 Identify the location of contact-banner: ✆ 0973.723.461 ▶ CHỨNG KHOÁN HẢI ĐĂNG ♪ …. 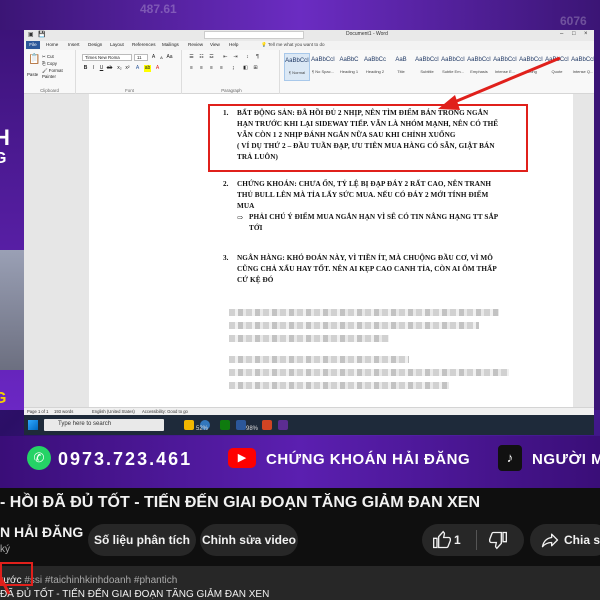
(300, 462).